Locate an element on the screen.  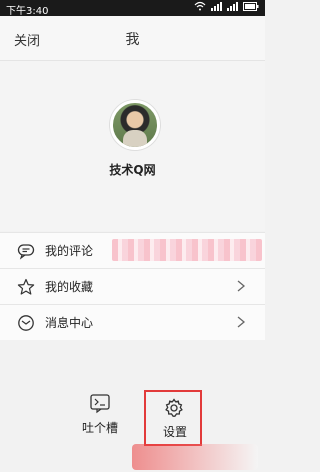
nav-bar: 关闭 我 is located at coordinates (132, 38).